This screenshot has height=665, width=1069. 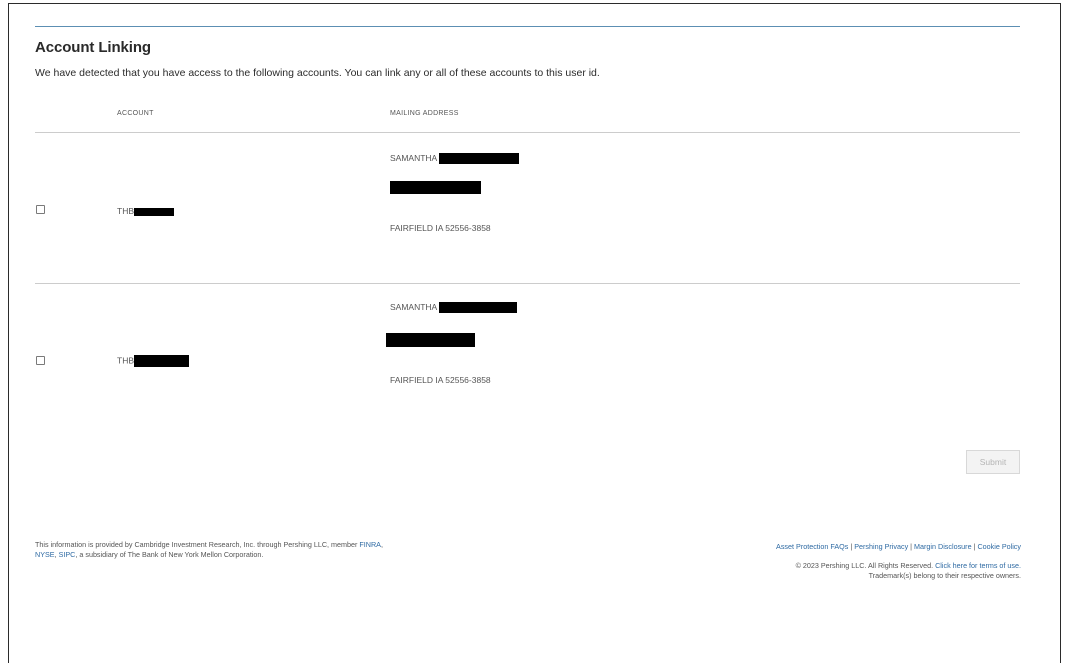 I want to click on mailing-address-column-header: MAILING ADDRESS, so click(x=424, y=113).